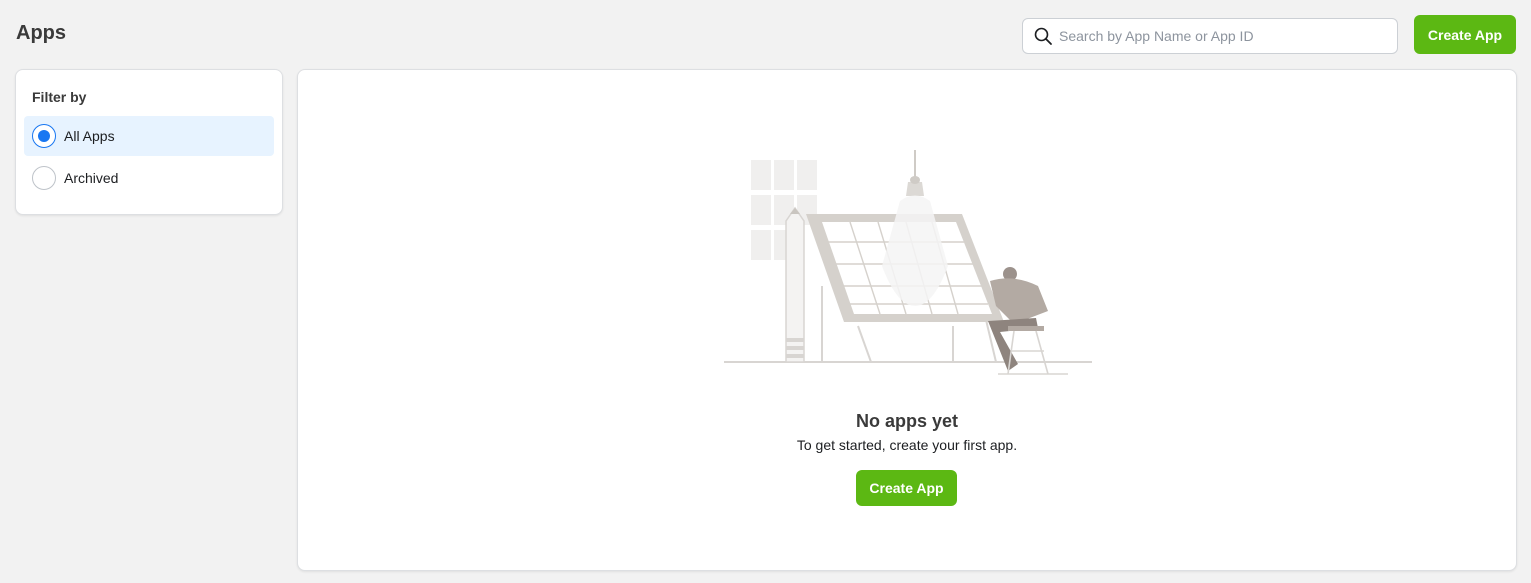 The width and height of the screenshot is (1531, 583). I want to click on search-box, so click(1210, 36).